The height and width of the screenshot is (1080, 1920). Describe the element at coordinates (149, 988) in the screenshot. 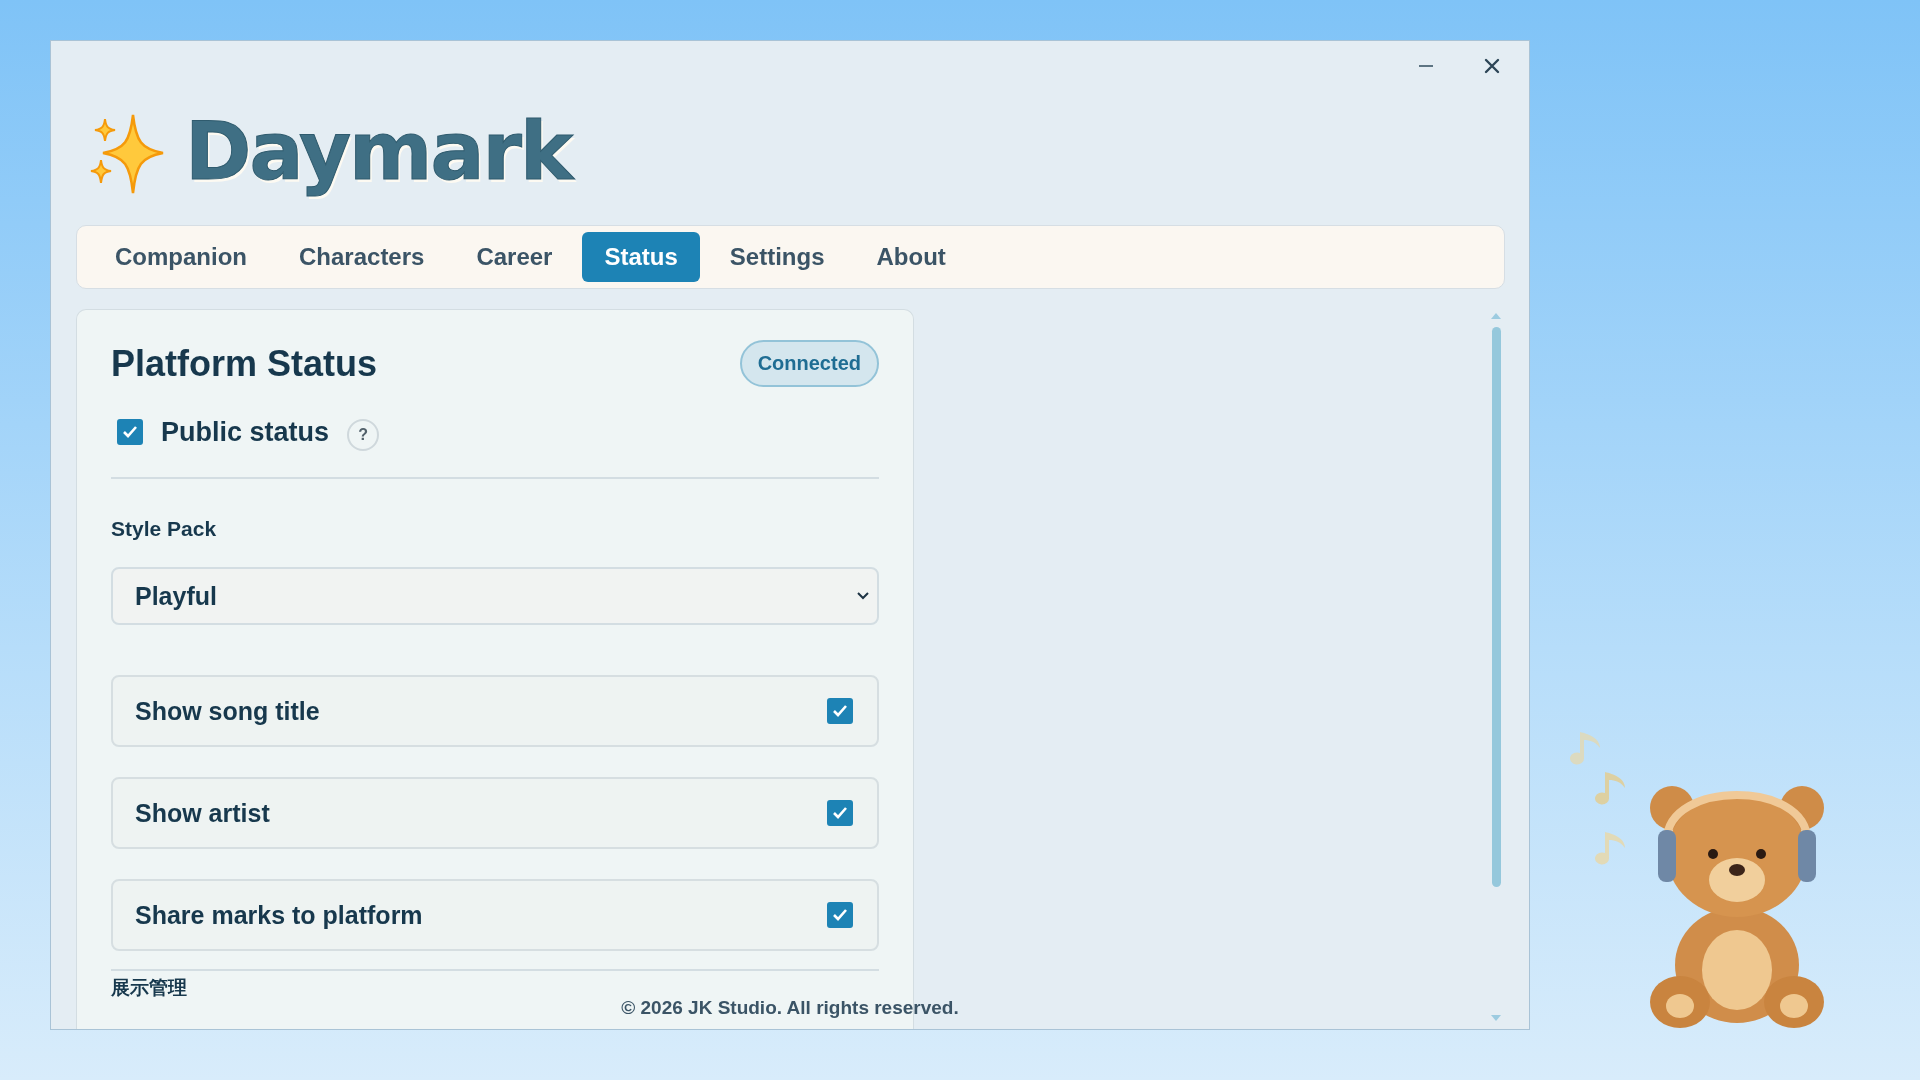

I see `section-heading: 展示管理` at that location.